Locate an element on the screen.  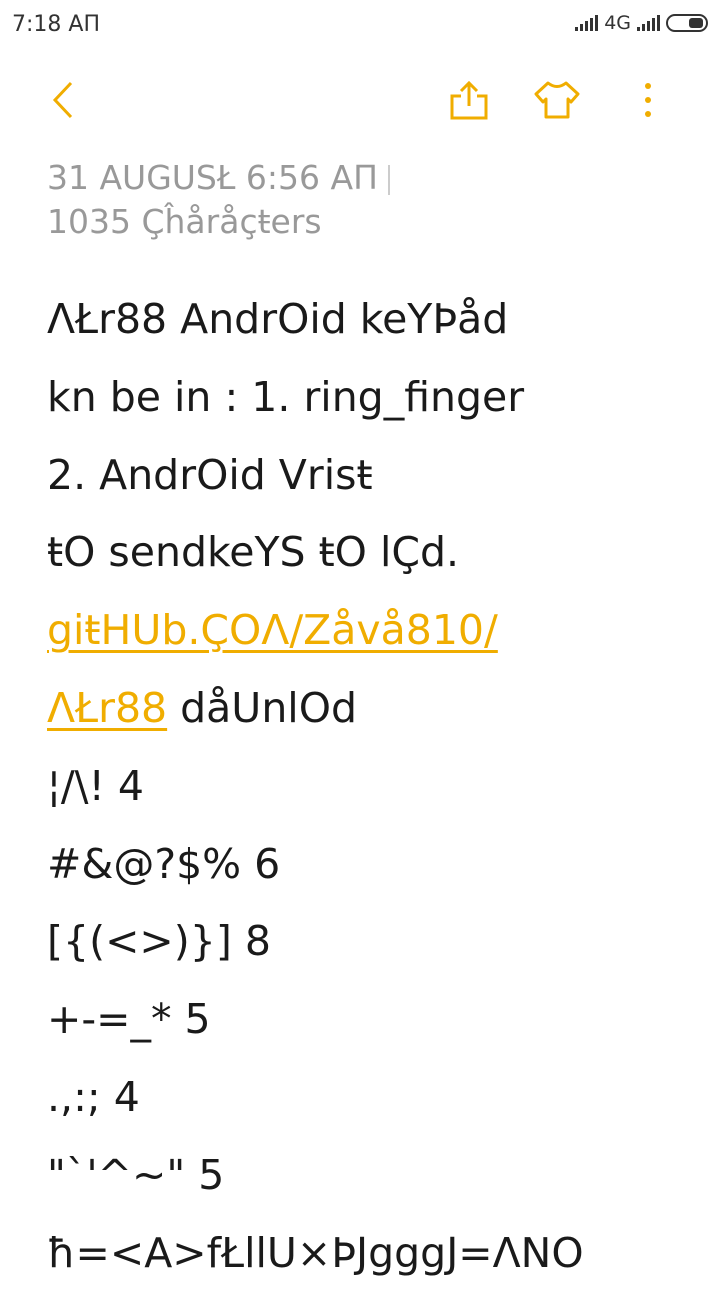
chevron-left-icon is located at coordinates (62, 100).